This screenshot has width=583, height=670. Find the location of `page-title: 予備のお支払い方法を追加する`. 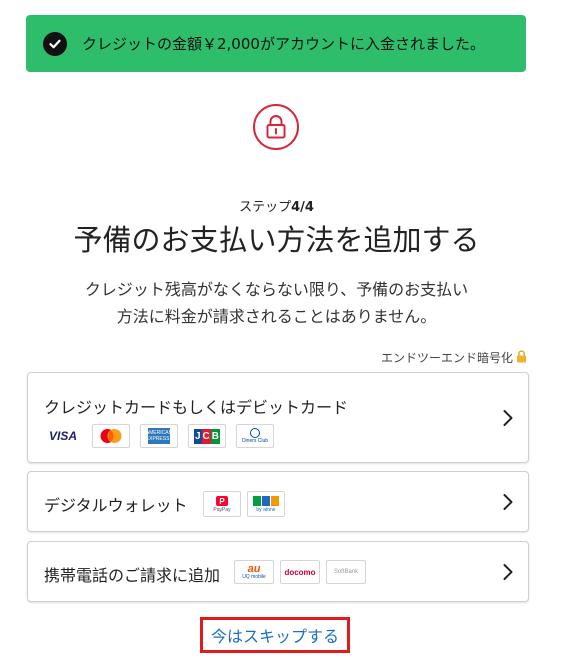

page-title: 予備のお支払い方法を追加する is located at coordinates (276, 240).